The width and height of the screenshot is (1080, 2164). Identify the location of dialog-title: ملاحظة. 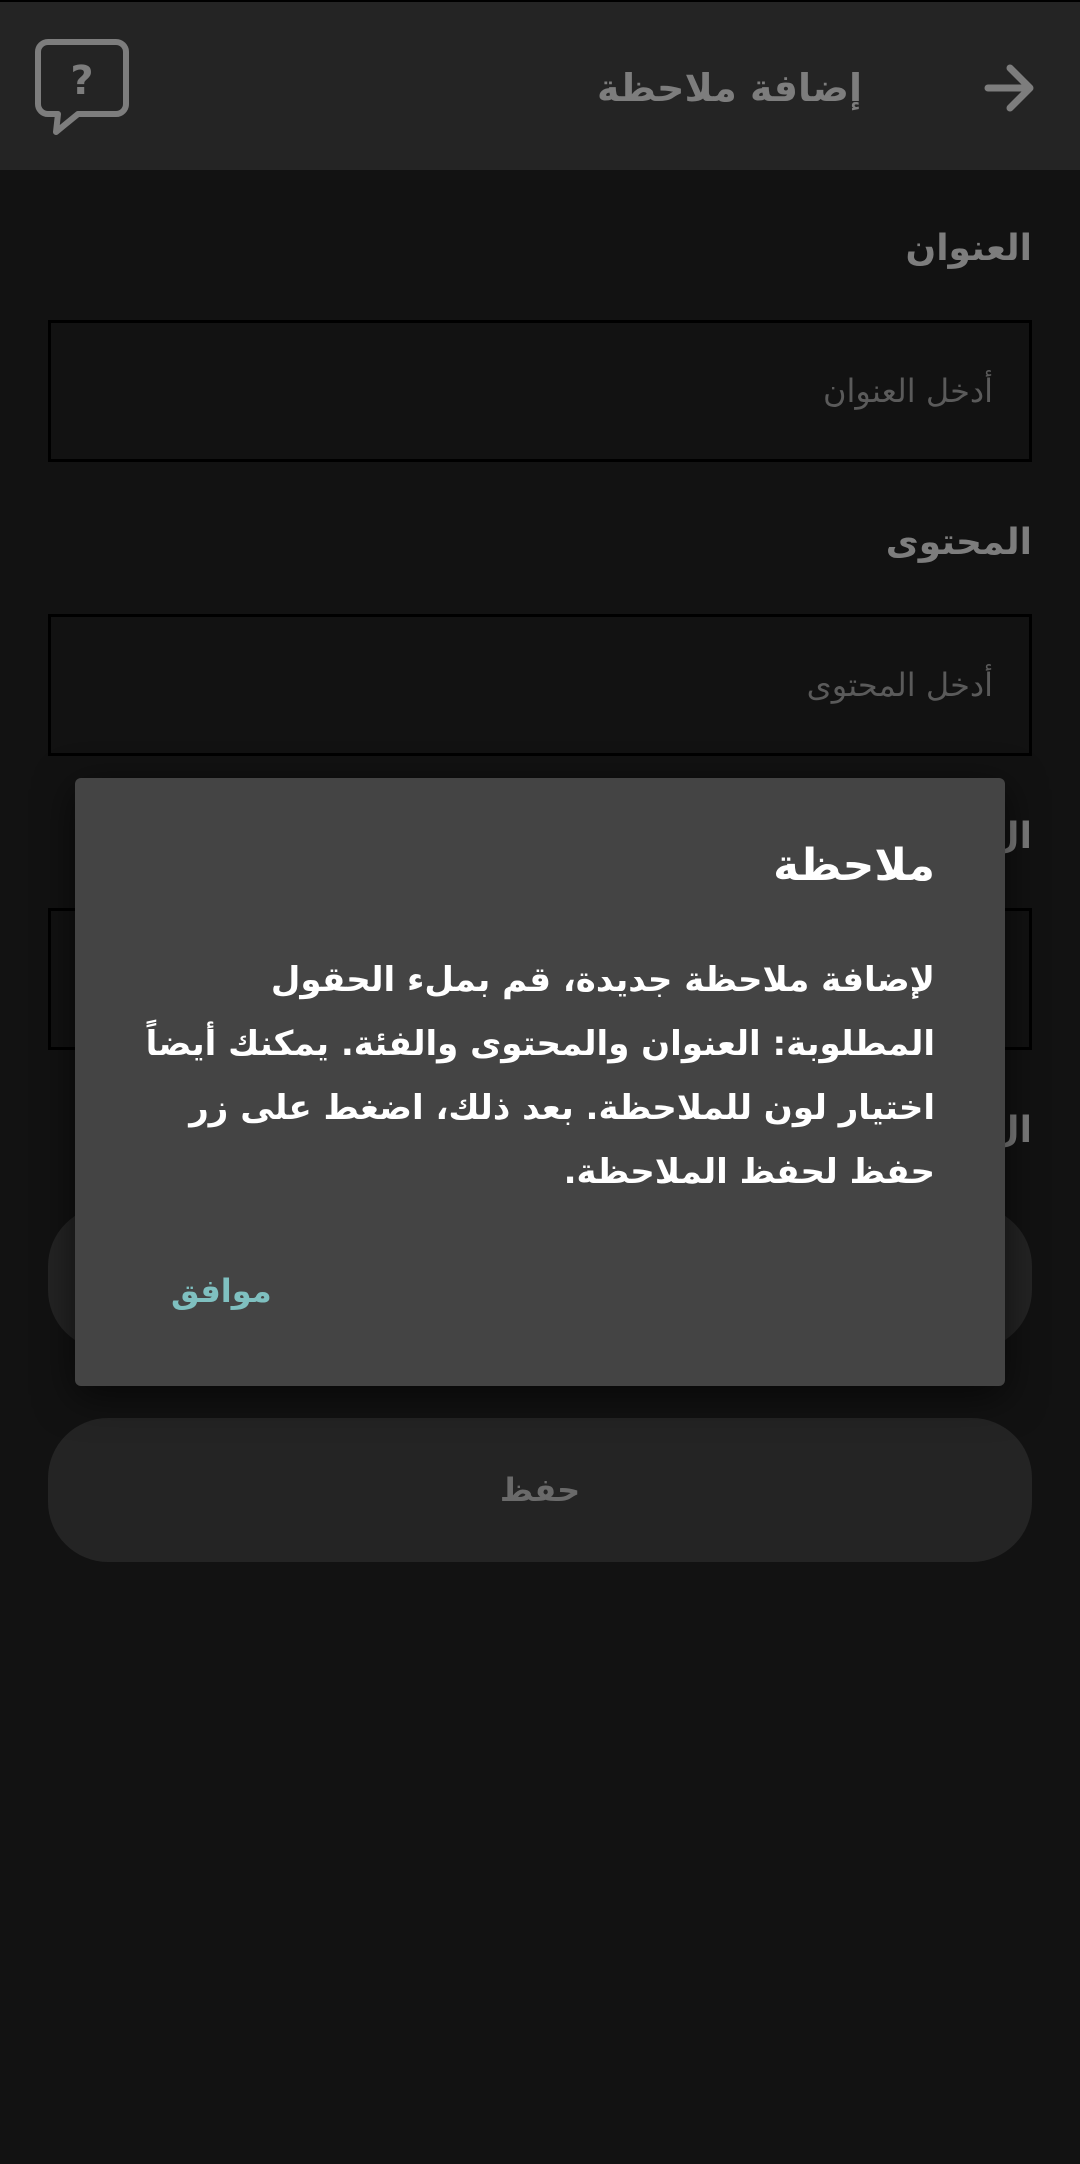
(854, 865).